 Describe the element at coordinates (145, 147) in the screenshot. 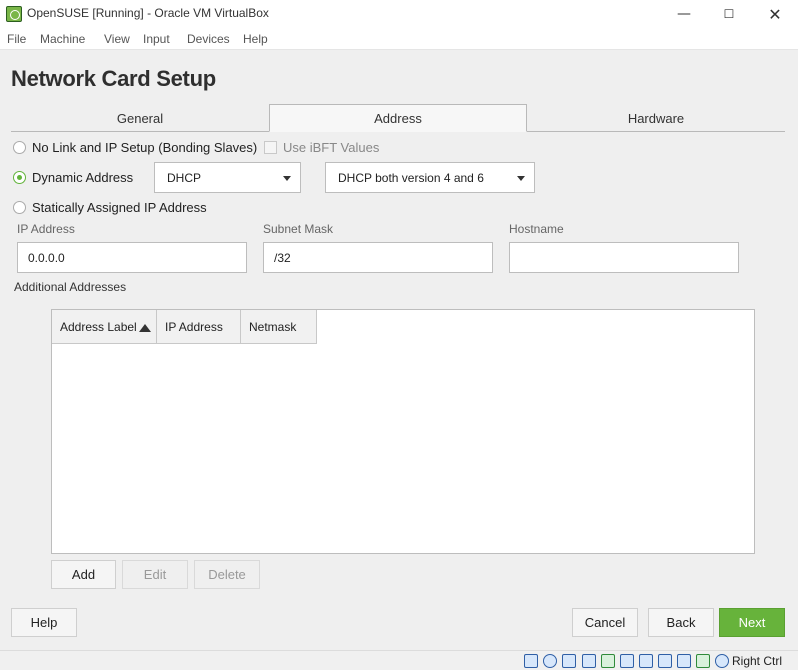

I see `no-link-label: No Link and IP Setup (Bonding Slaves)` at that location.